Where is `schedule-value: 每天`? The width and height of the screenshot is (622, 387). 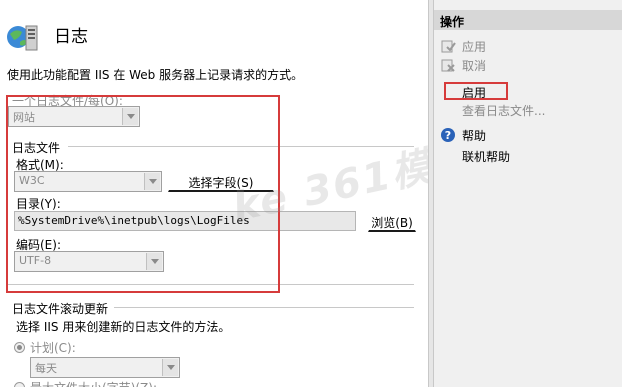
schedule-value: 每天 is located at coordinates (46, 368).